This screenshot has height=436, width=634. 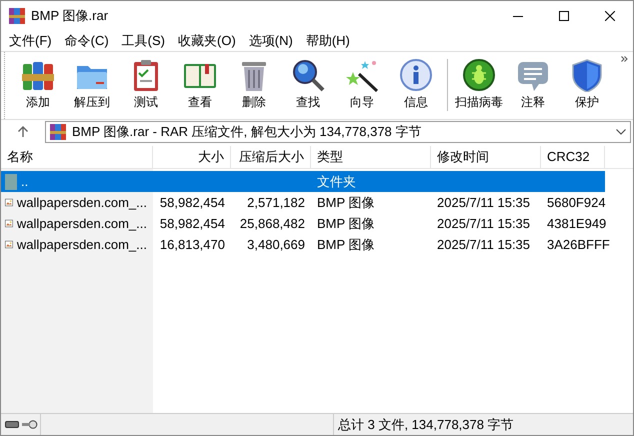 What do you see at coordinates (247, 132) in the screenshot?
I see `address-text: BMP 图像.rar - RAR 压缩文件, 解包大小为 134,778,378 字节` at bounding box center [247, 132].